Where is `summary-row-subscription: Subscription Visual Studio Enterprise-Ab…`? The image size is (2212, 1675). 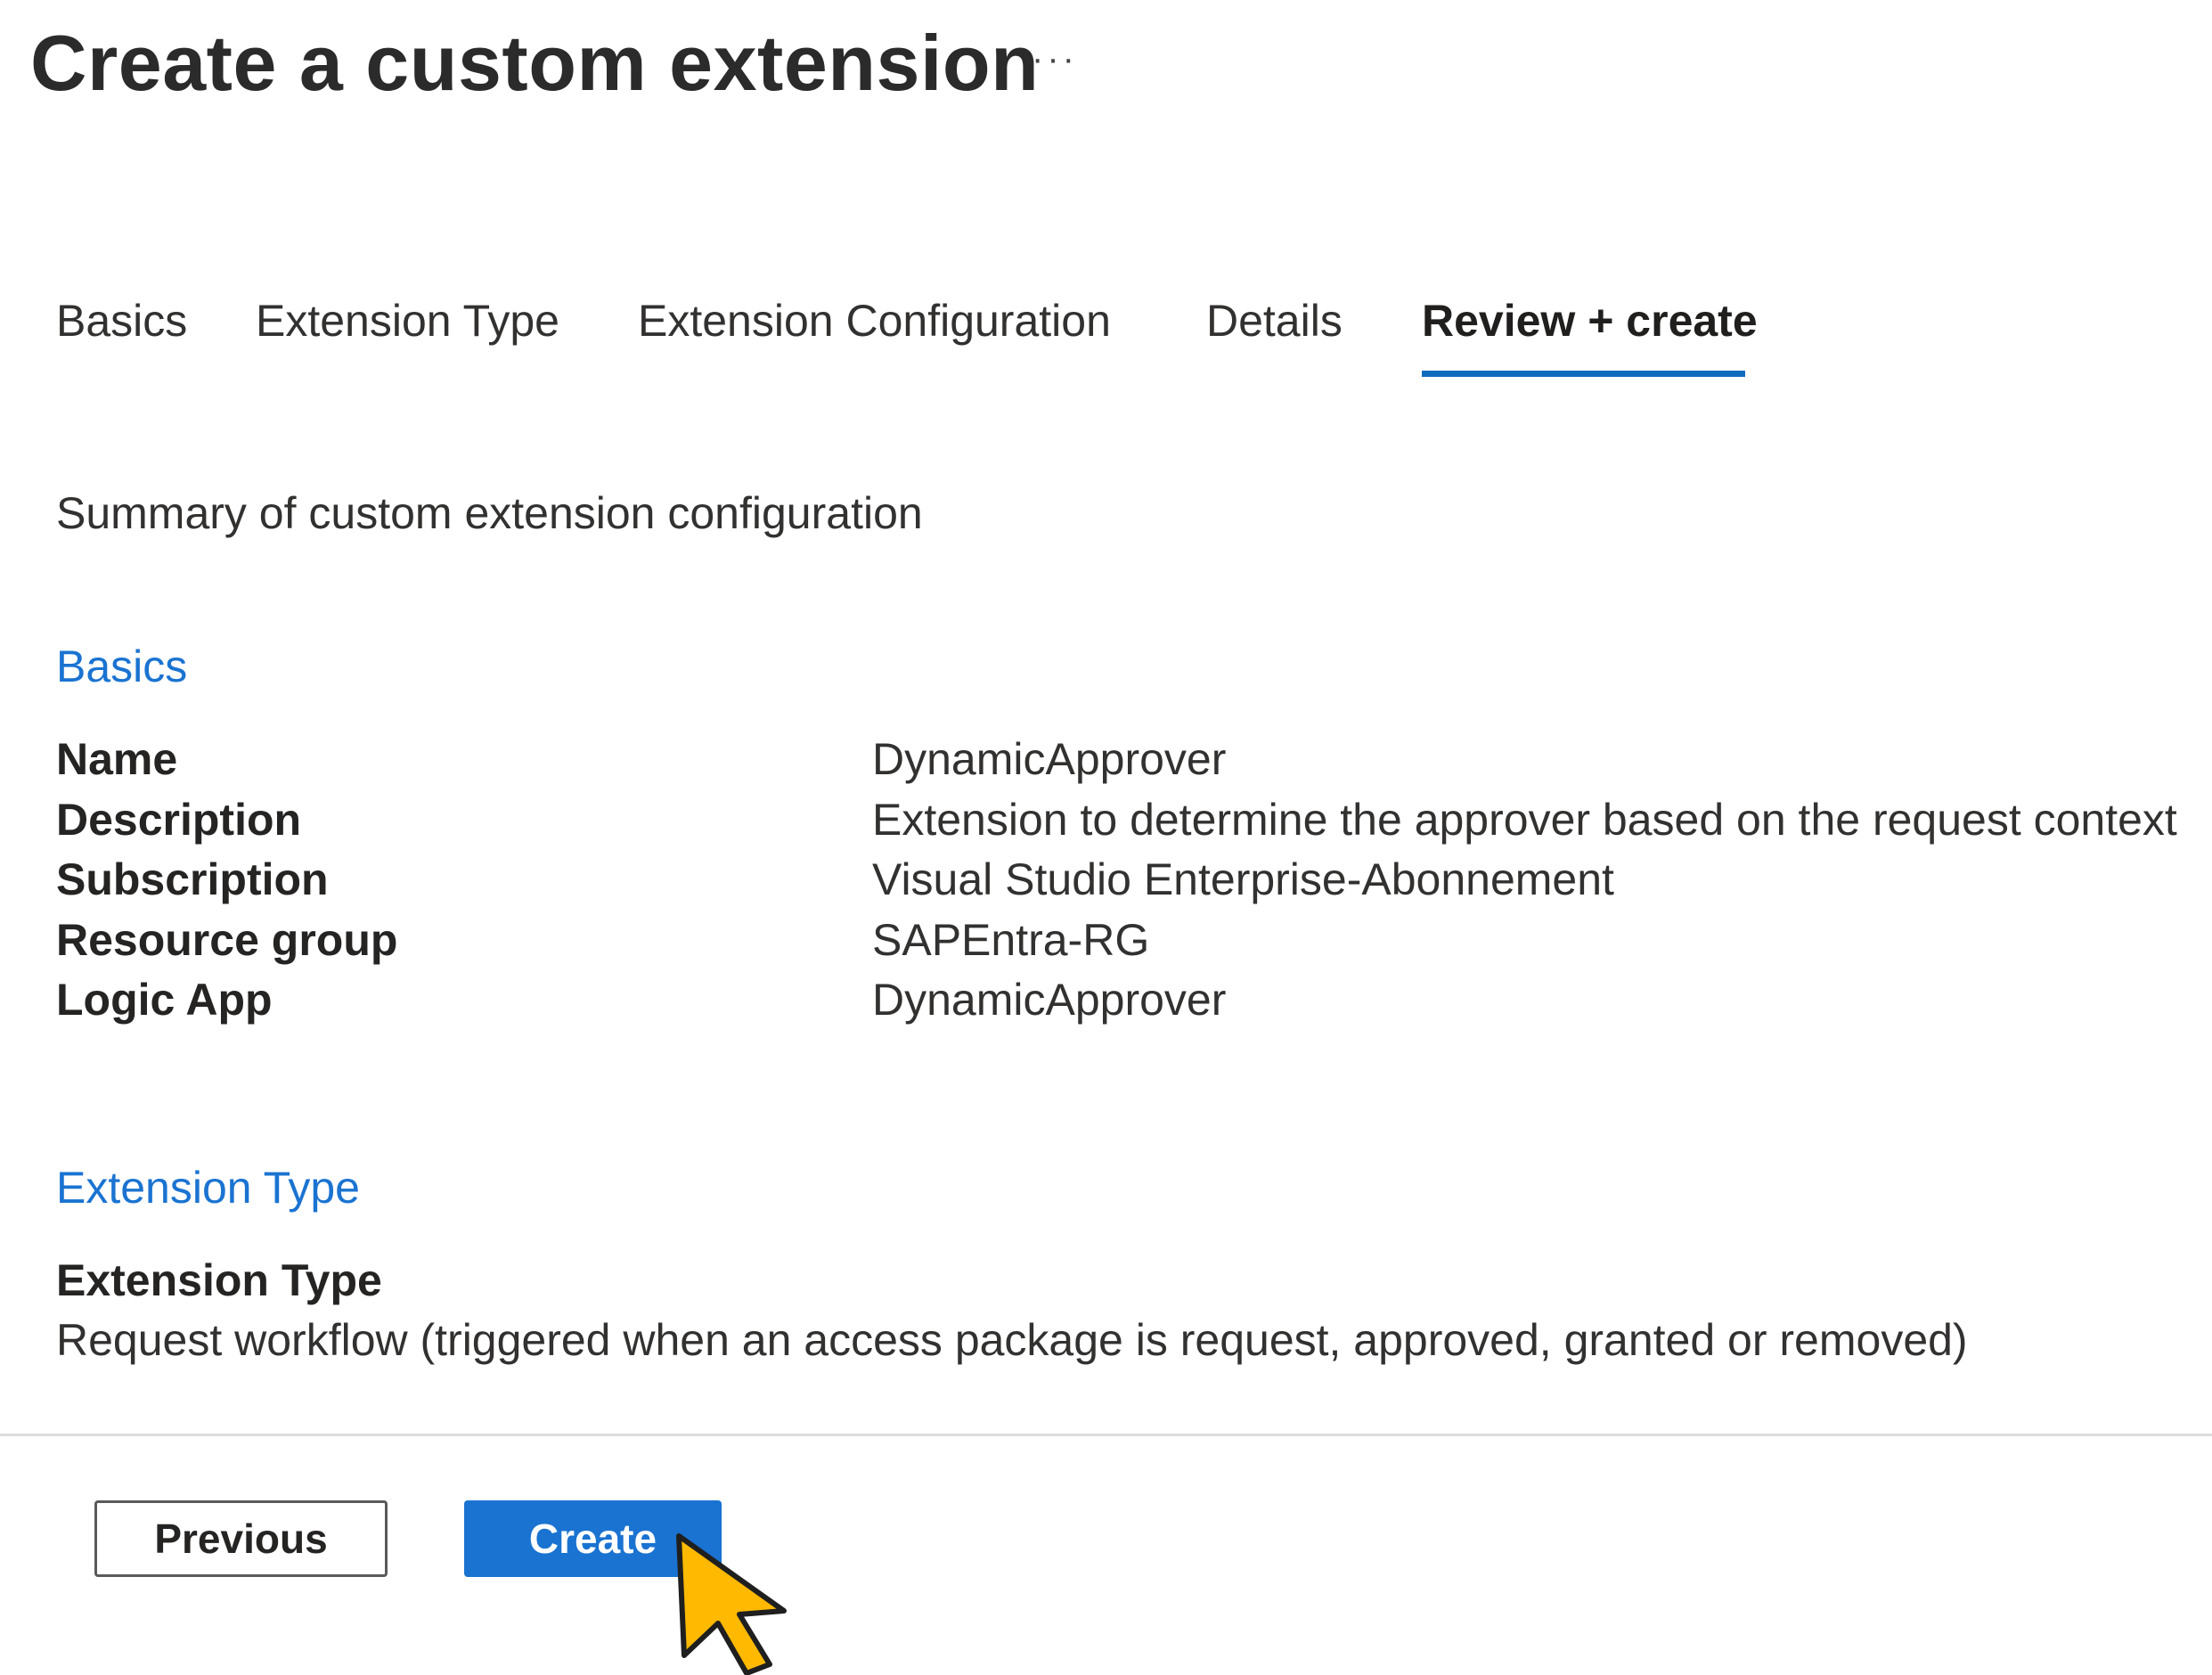
summary-row-subscription: Subscription Visual Studio Enterprise-Ab… is located at coordinates (1134, 883).